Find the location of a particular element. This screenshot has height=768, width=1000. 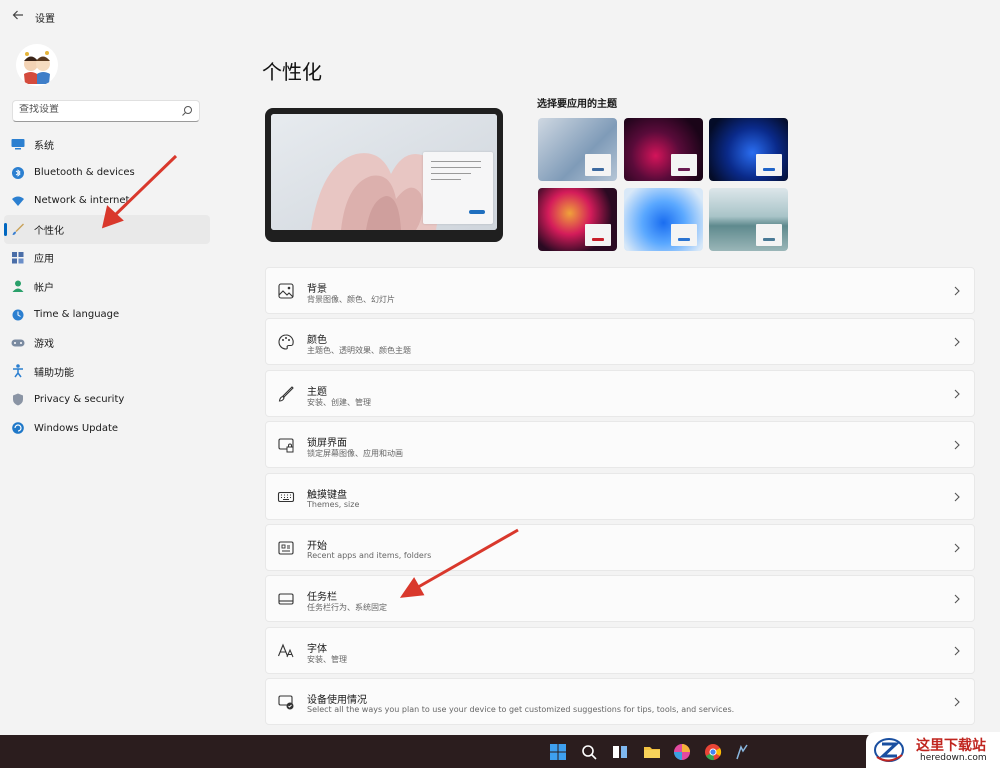

taskbar-icon is located at coordinates (286, 599).